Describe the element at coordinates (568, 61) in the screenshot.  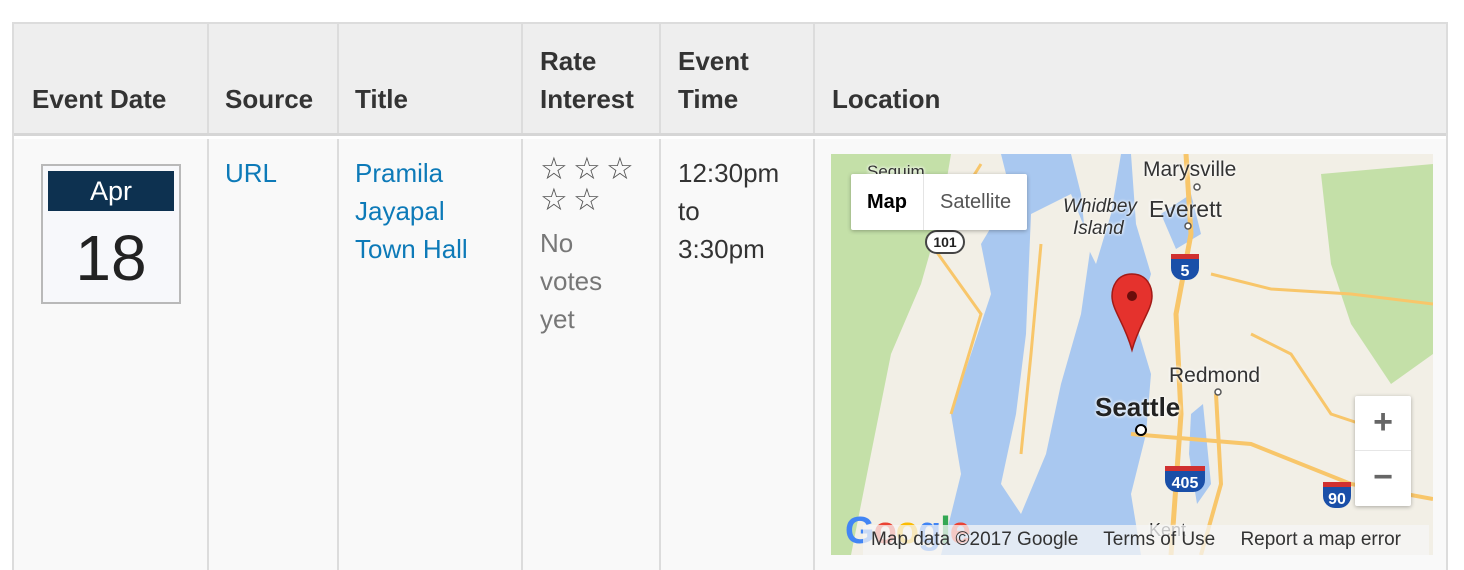
I see `header-rate-line1: Rate` at that location.